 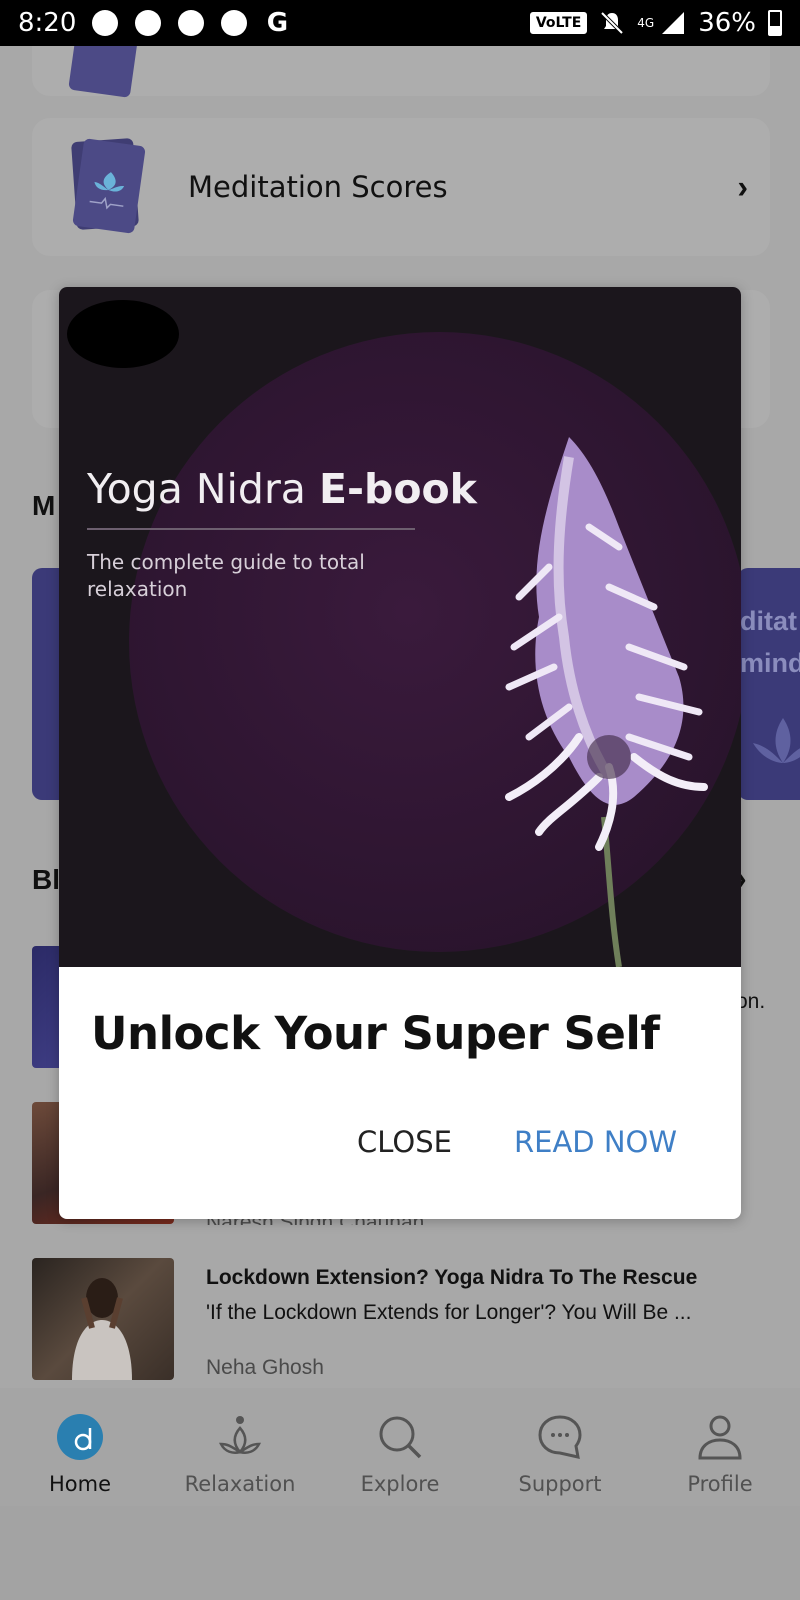 What do you see at coordinates (80, 1437) in the screenshot?
I see `home-d-icon` at bounding box center [80, 1437].